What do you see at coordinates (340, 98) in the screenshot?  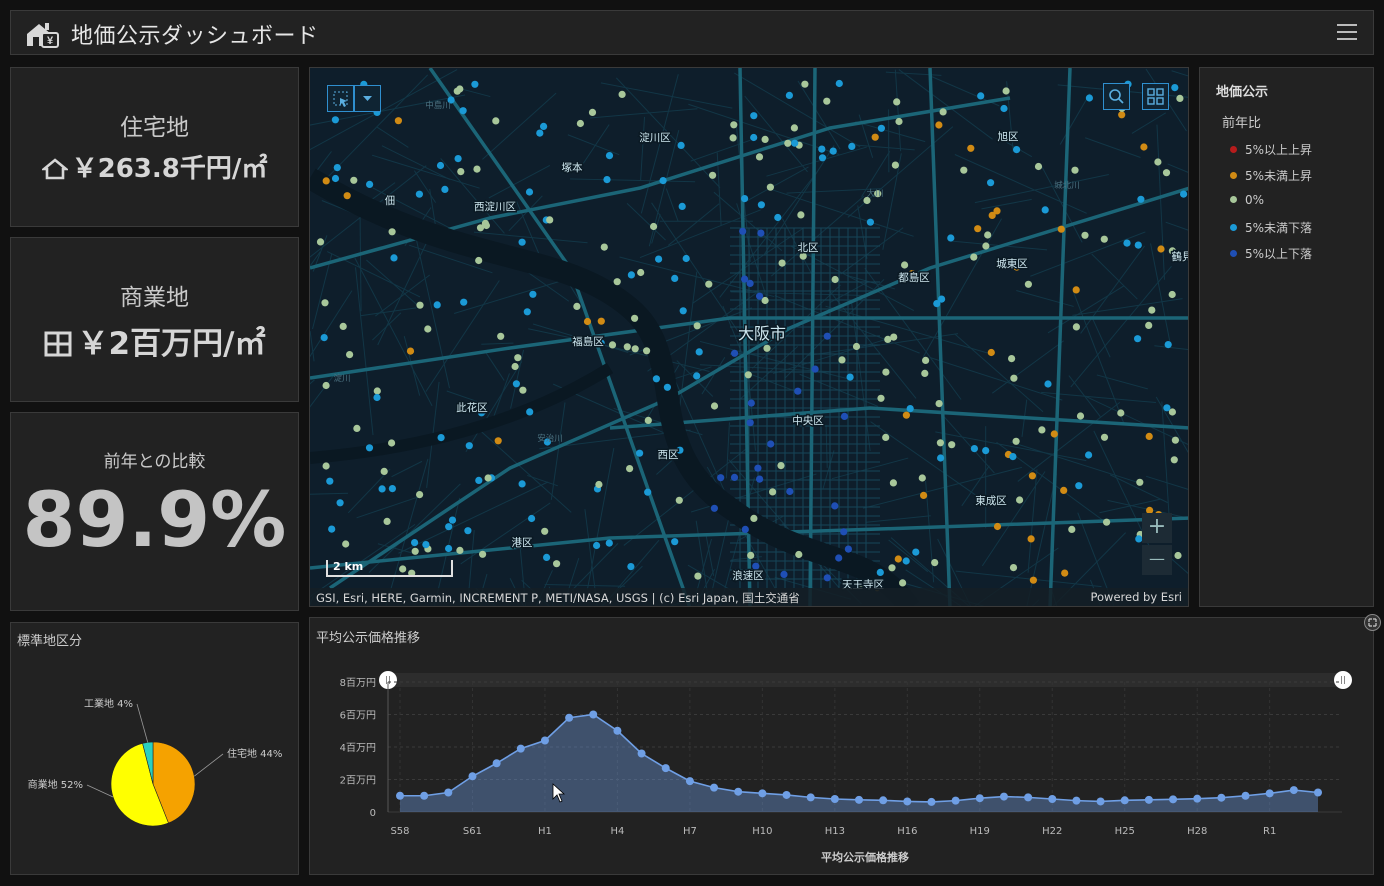 I see `select-tool-button` at bounding box center [340, 98].